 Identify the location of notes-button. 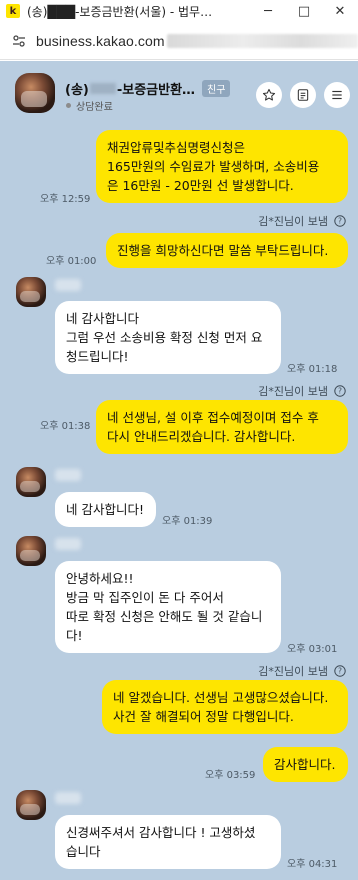
(303, 95).